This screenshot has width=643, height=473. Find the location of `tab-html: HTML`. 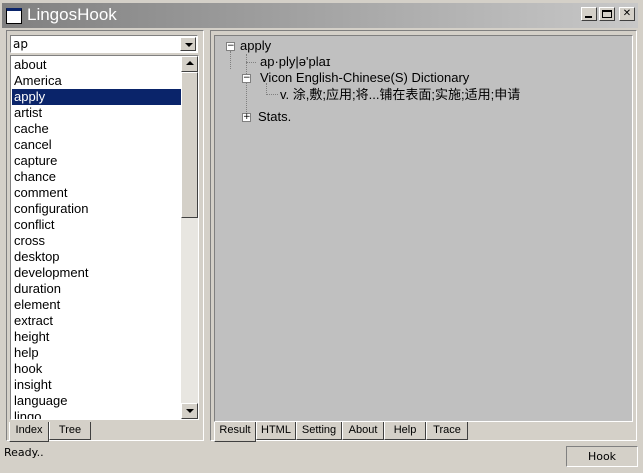

tab-html: HTML is located at coordinates (276, 431).